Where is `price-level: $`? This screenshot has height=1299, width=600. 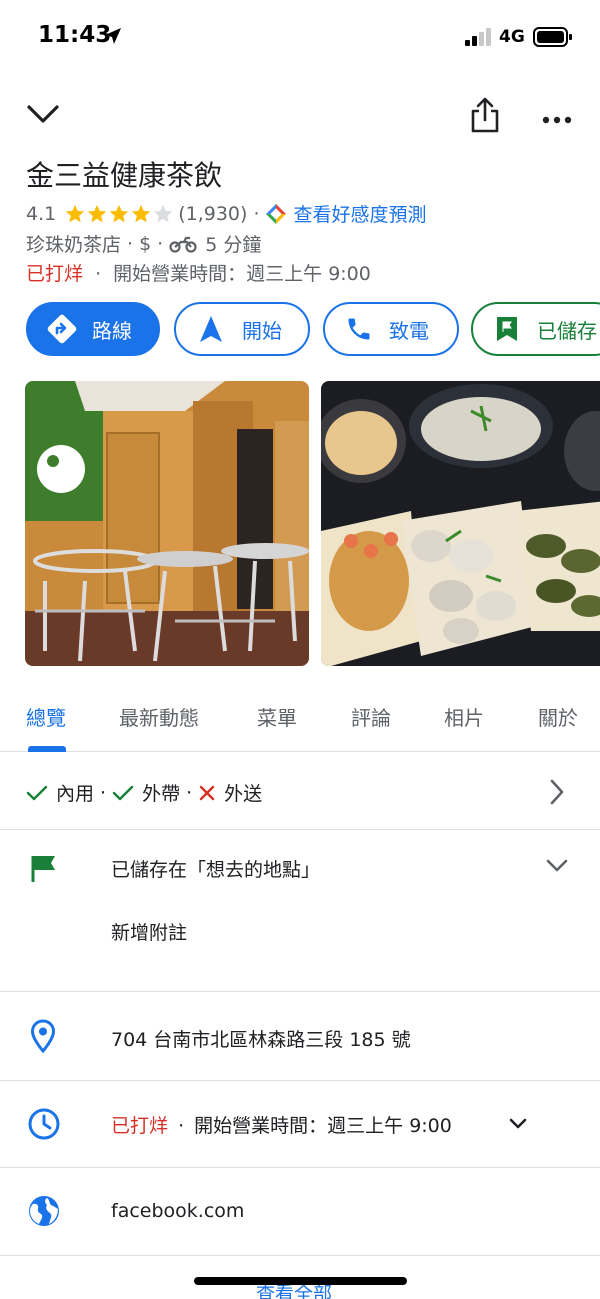
price-level: $ is located at coordinates (145, 243).